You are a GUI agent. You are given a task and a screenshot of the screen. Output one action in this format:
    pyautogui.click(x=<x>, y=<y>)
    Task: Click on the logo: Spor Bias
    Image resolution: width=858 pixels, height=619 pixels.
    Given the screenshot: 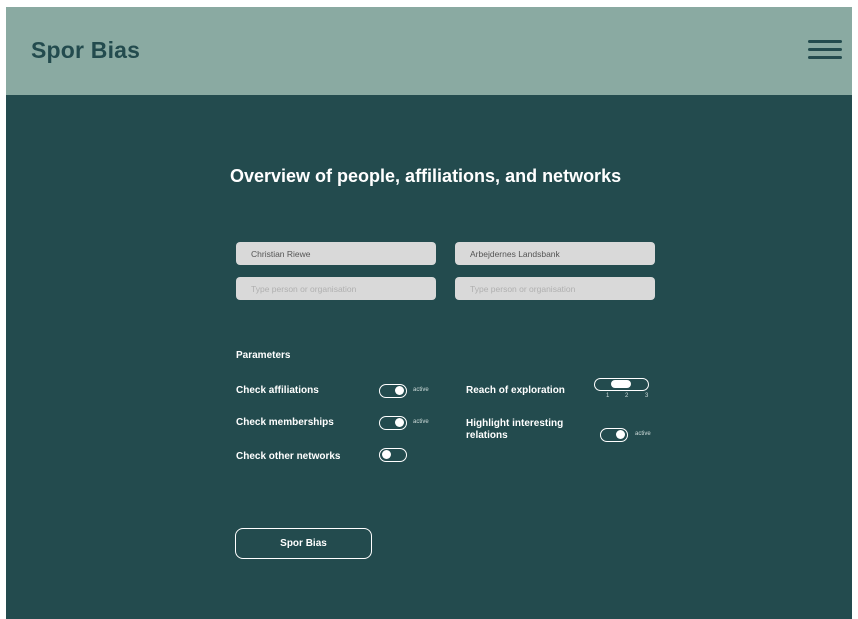 What is the action you would take?
    pyautogui.click(x=85, y=50)
    